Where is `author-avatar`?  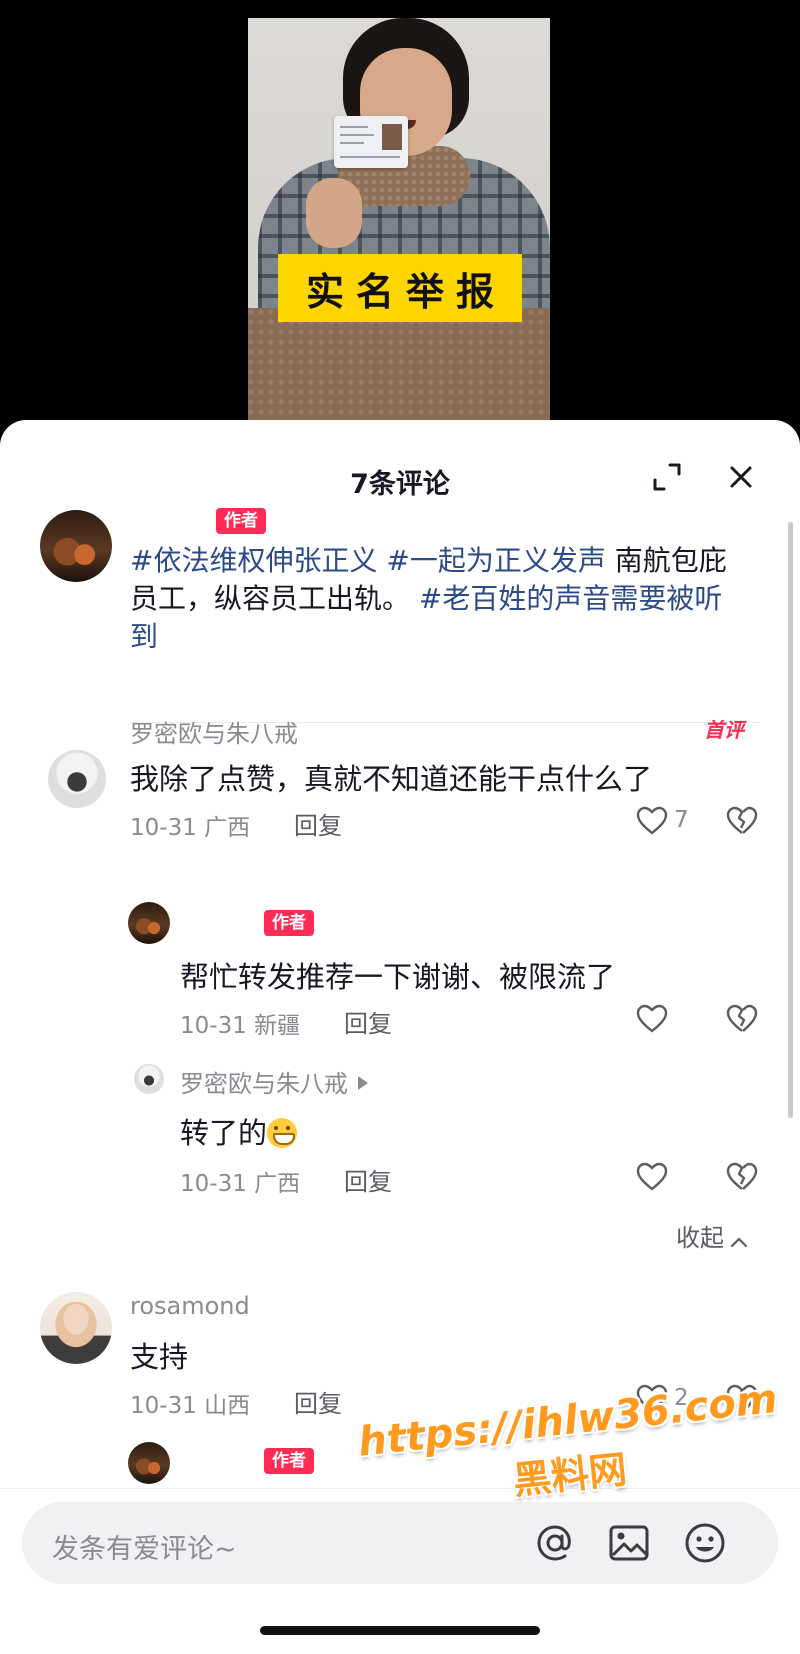 author-avatar is located at coordinates (76, 546).